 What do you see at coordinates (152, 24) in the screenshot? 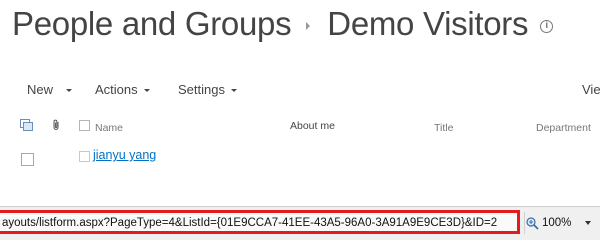
I see `breadcrumb-parent-link: People and Groups` at bounding box center [152, 24].